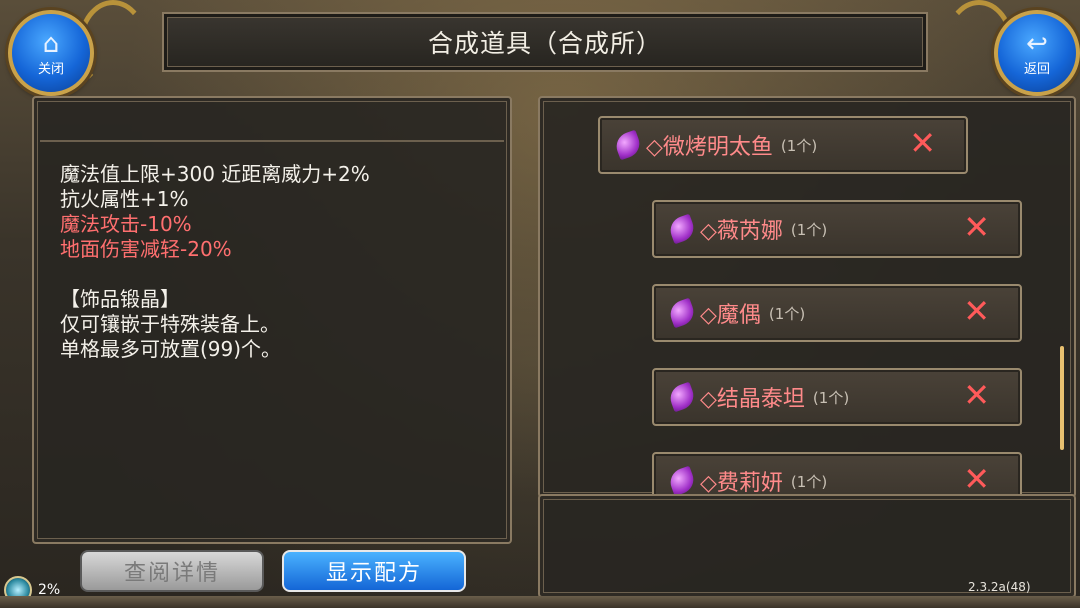 The image size is (1080, 608). What do you see at coordinates (374, 571) in the screenshot?
I see `show-recipe-button: 显示配方` at bounding box center [374, 571].